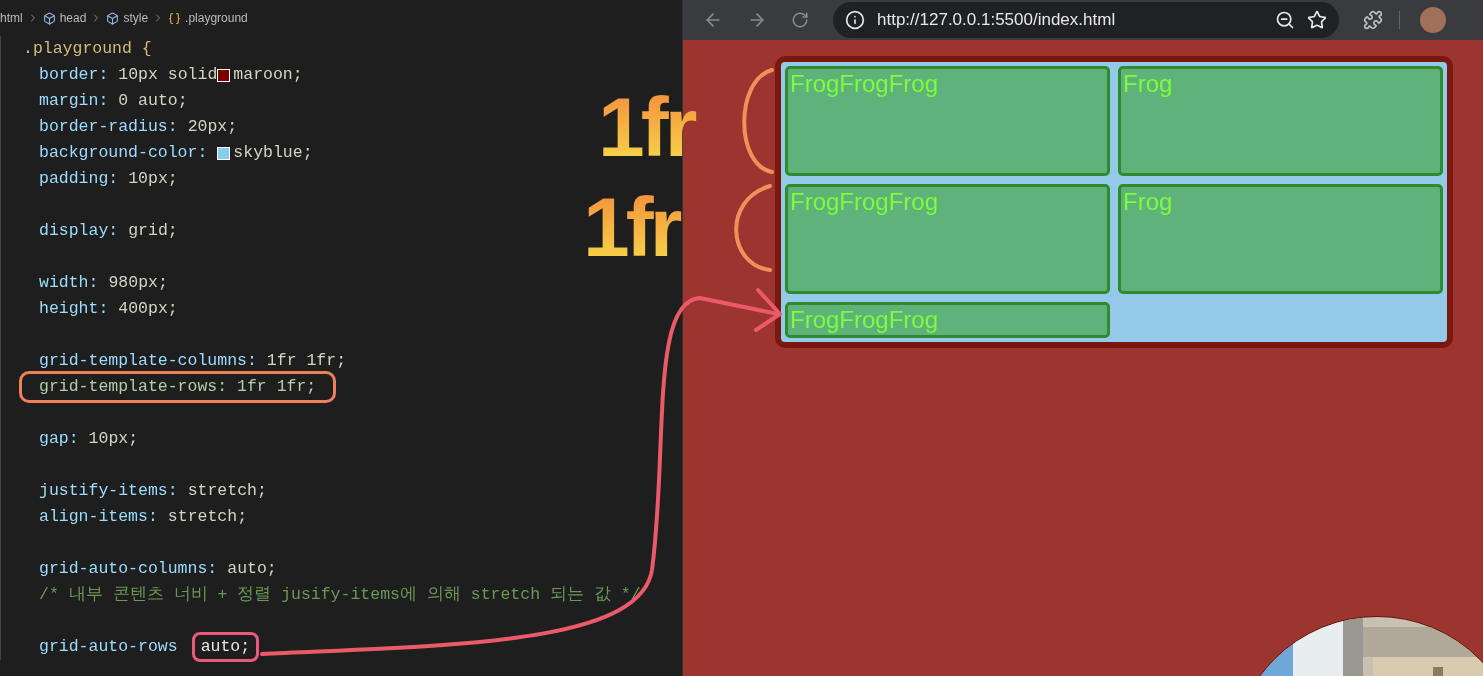 This screenshot has width=1483, height=676. What do you see at coordinates (175, 18) in the screenshot?
I see `braces-icon` at bounding box center [175, 18].